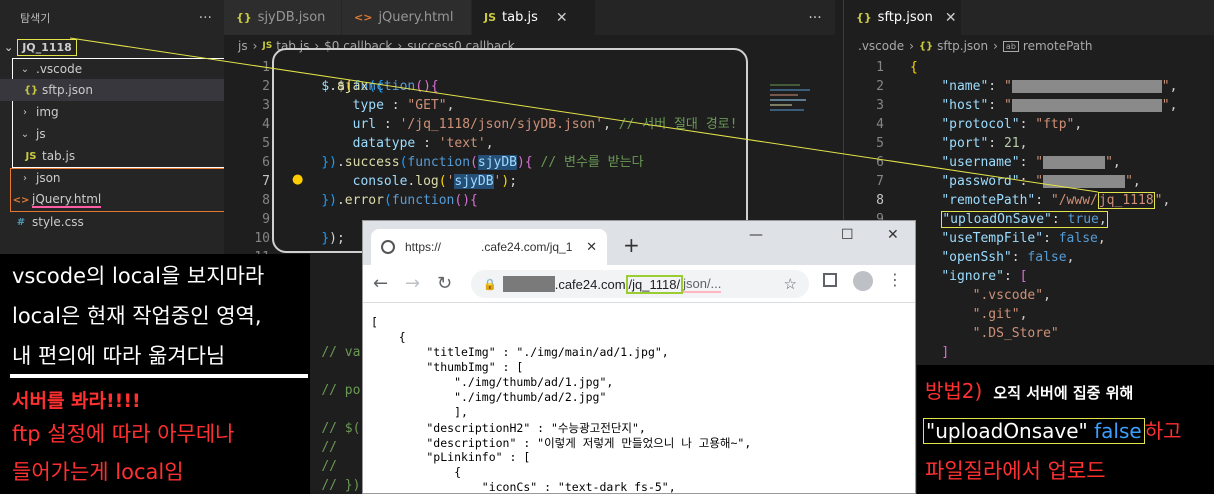  I want to click on divider, so click(159, 376).